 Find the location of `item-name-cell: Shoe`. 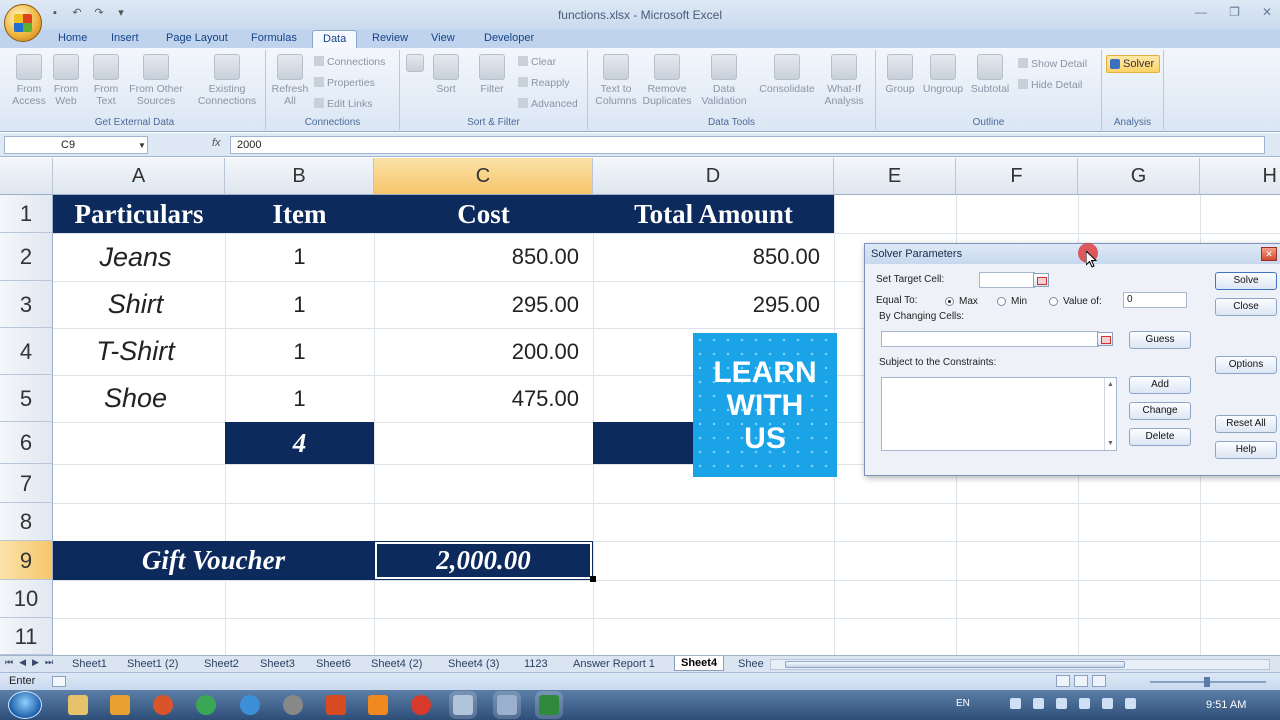

item-name-cell: Shoe is located at coordinates (135, 398).